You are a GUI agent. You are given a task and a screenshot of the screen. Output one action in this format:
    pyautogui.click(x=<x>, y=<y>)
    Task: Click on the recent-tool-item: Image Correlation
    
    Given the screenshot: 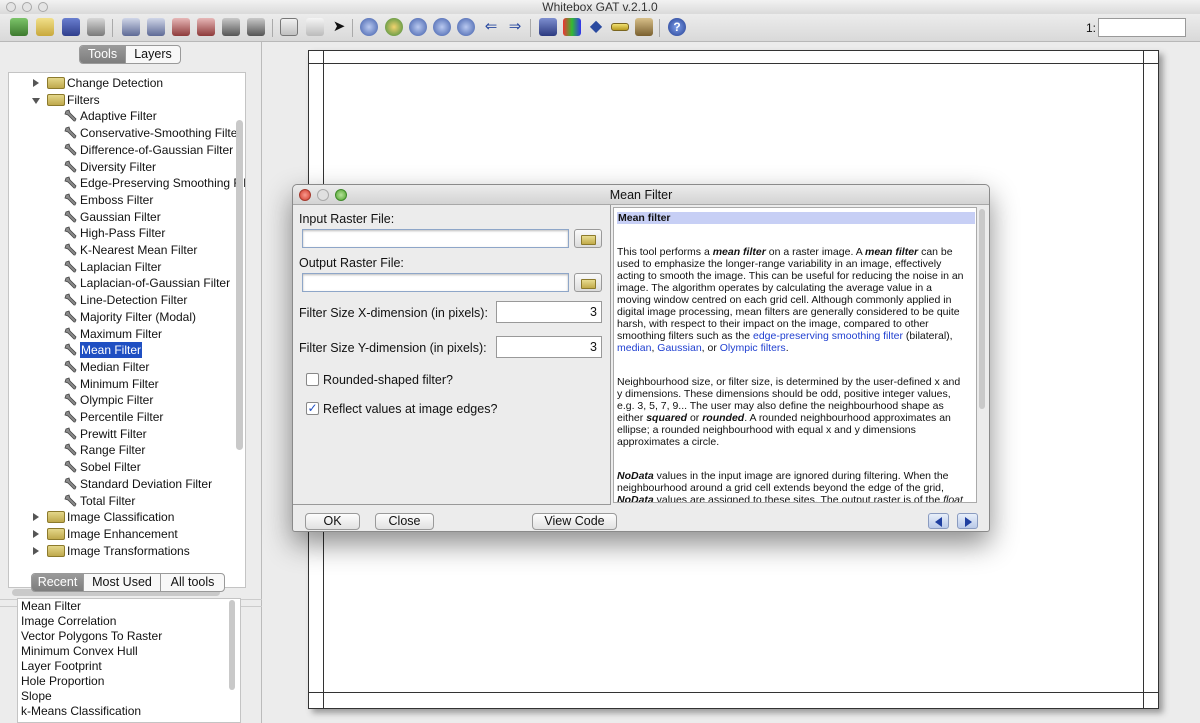 What is the action you would take?
    pyautogui.click(x=129, y=621)
    